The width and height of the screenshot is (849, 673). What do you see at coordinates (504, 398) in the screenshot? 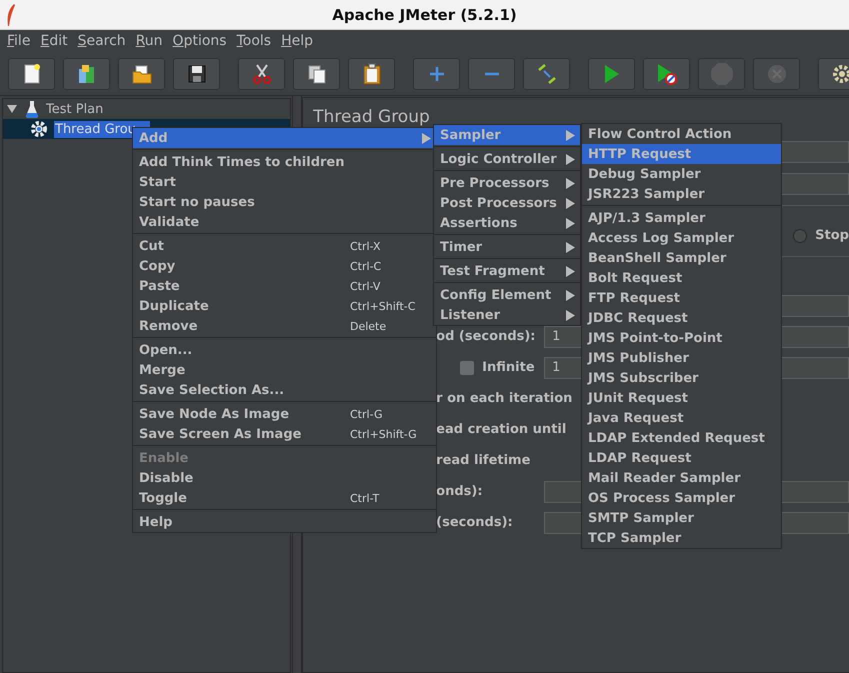
I see `option-label: r on each iteration` at bounding box center [504, 398].